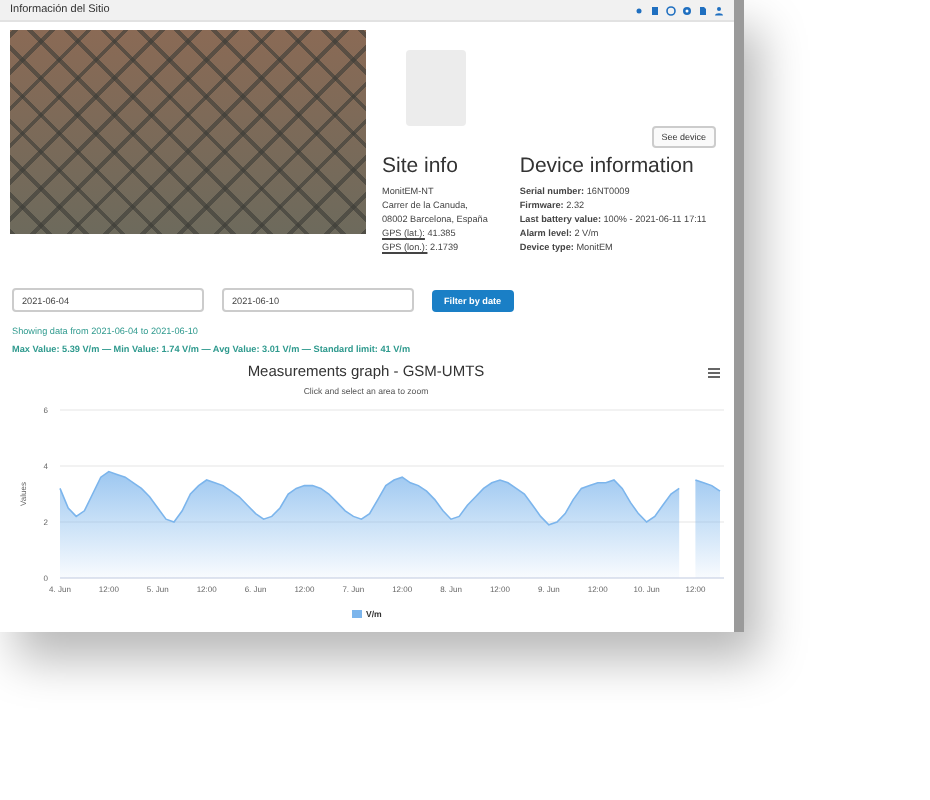  I want to click on gear-icon, so click(687, 10).